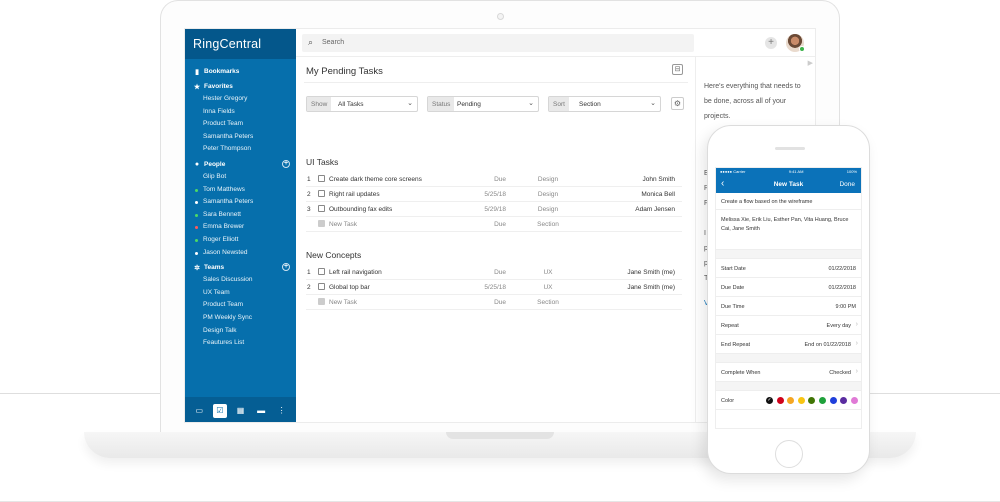 This screenshot has width=1000, height=502. I want to click on sidebar-item: Inna Fields, so click(244, 112).